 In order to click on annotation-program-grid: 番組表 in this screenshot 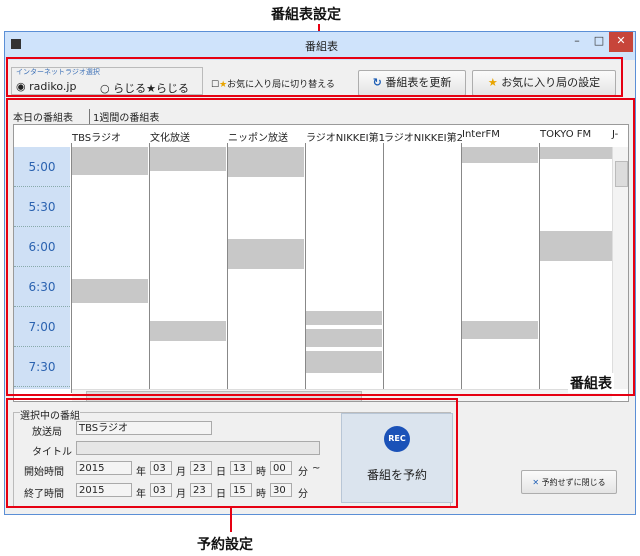, I will do `click(591, 383)`.